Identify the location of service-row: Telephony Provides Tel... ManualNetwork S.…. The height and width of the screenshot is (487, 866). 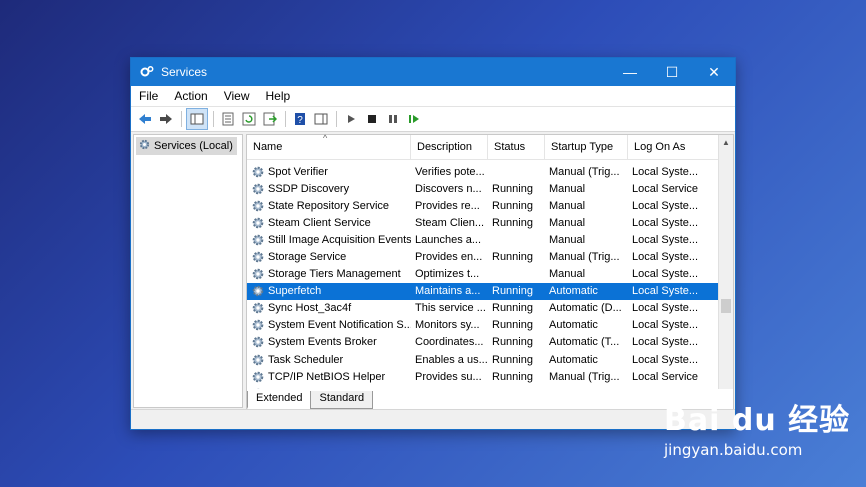
(483, 387).